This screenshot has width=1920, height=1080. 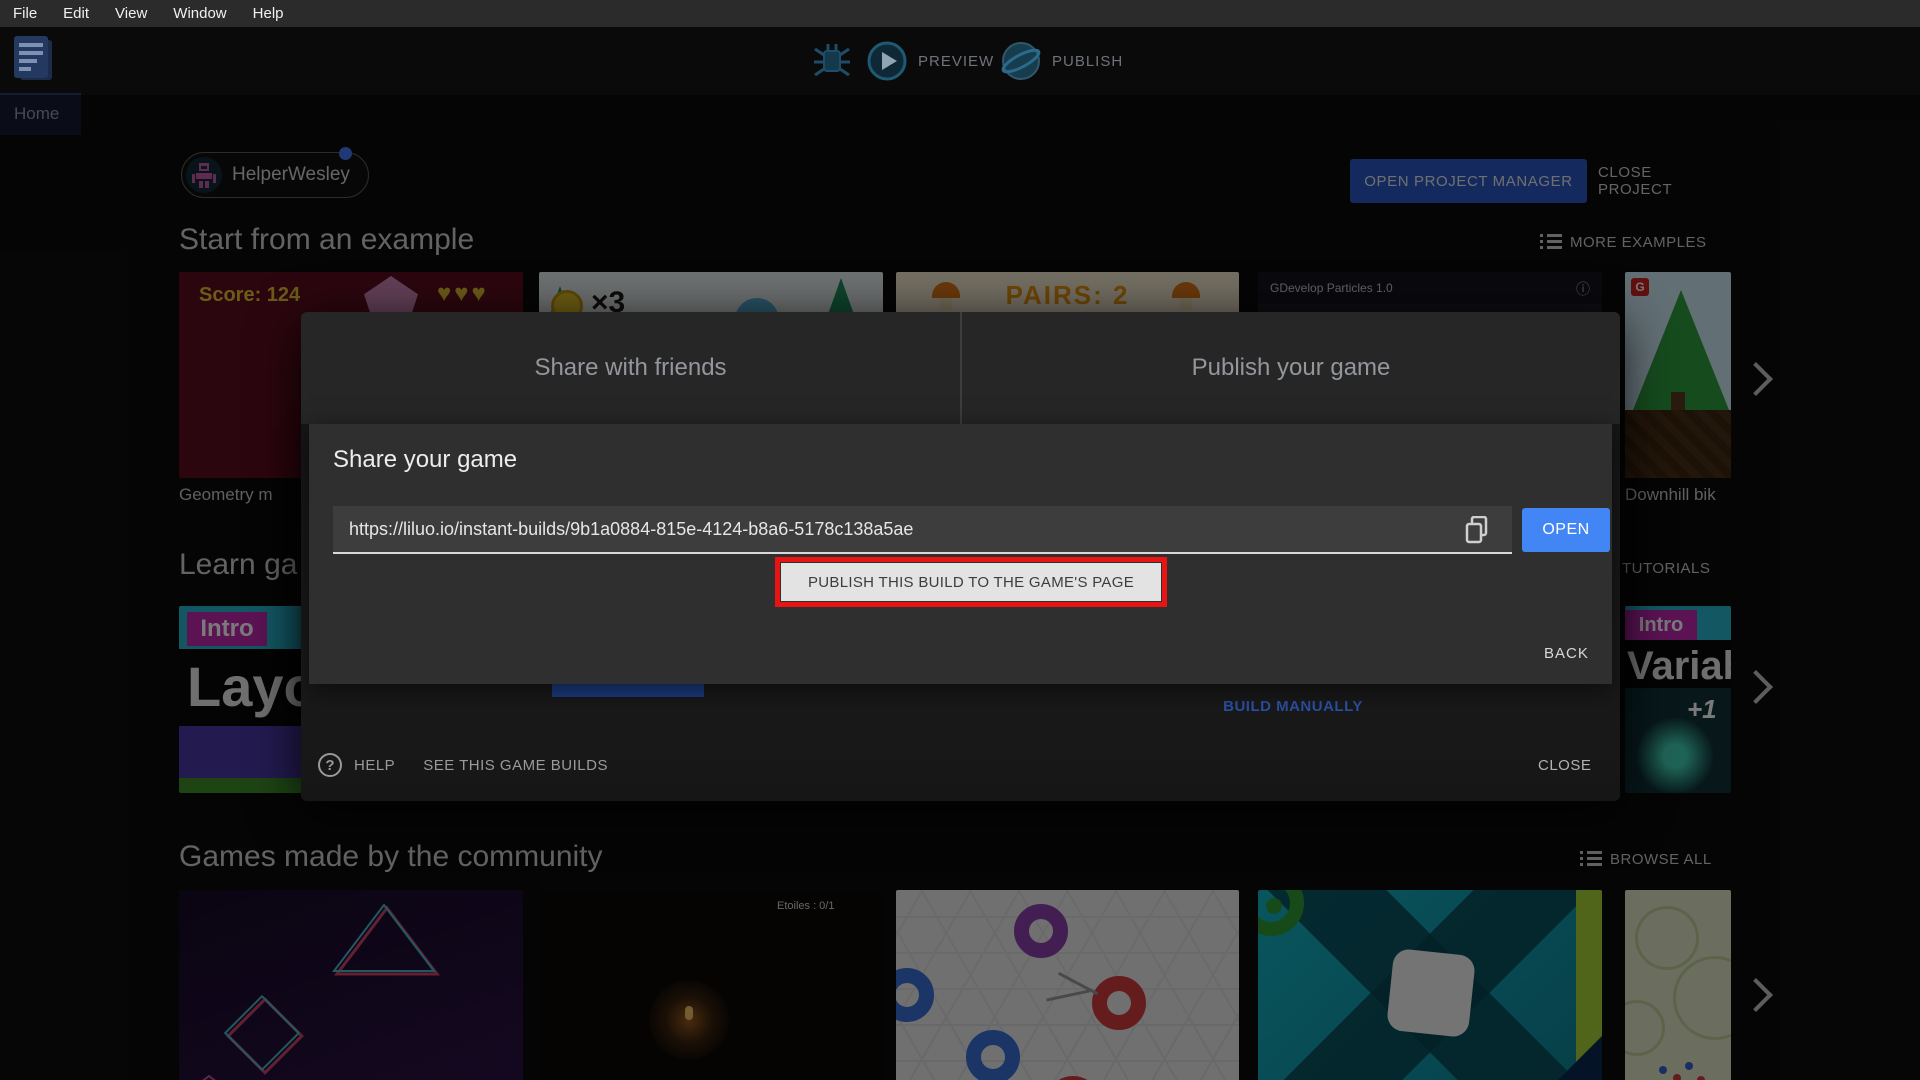 What do you see at coordinates (1564, 765) in the screenshot?
I see `close-dialog-button: CLOSE` at bounding box center [1564, 765].